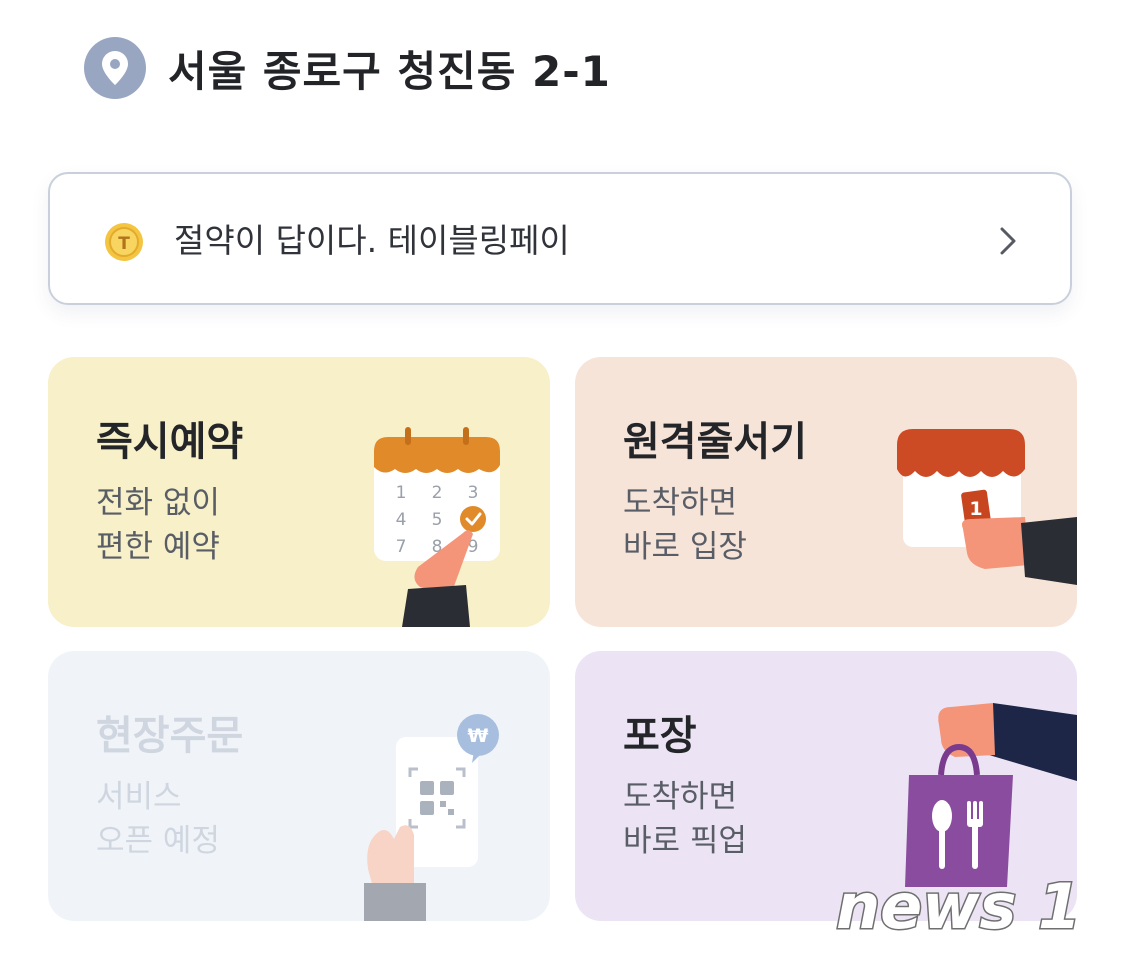  Describe the element at coordinates (389, 71) in the screenshot. I see `location-text: 서울 종로구 청진동 2-1` at that location.